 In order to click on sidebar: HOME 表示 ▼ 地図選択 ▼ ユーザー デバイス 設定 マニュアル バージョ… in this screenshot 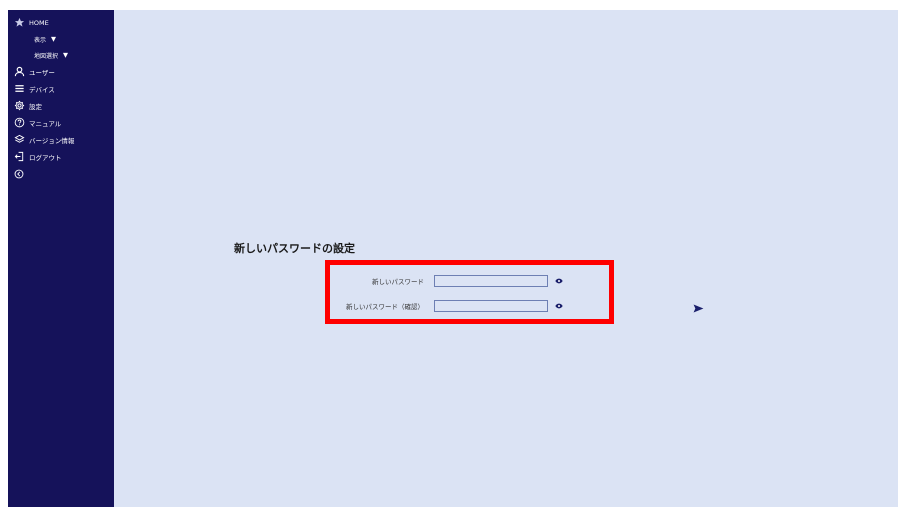, I will do `click(61, 258)`.